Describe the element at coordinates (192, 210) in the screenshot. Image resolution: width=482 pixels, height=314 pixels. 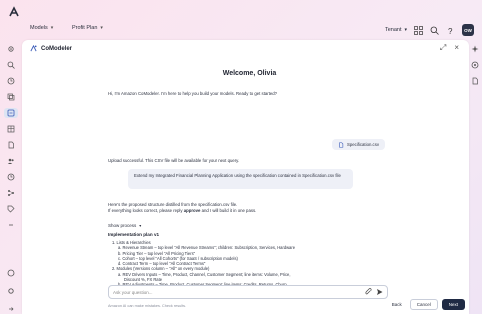
I see `approve-keyword: approve` at that location.